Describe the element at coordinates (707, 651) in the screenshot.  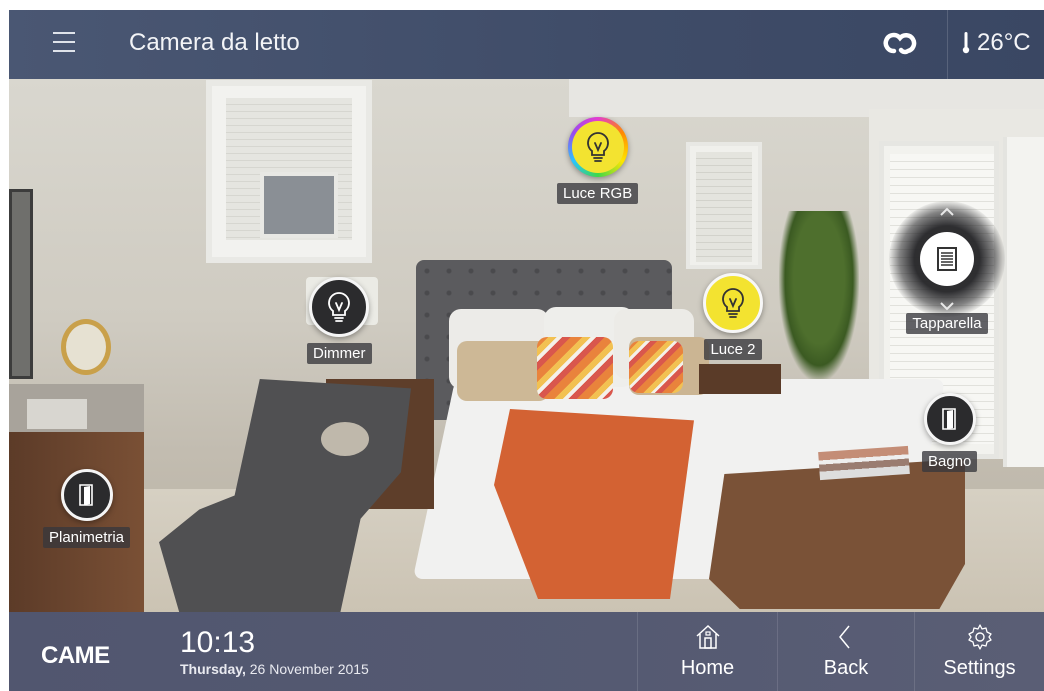
I see `home-button: Home` at that location.